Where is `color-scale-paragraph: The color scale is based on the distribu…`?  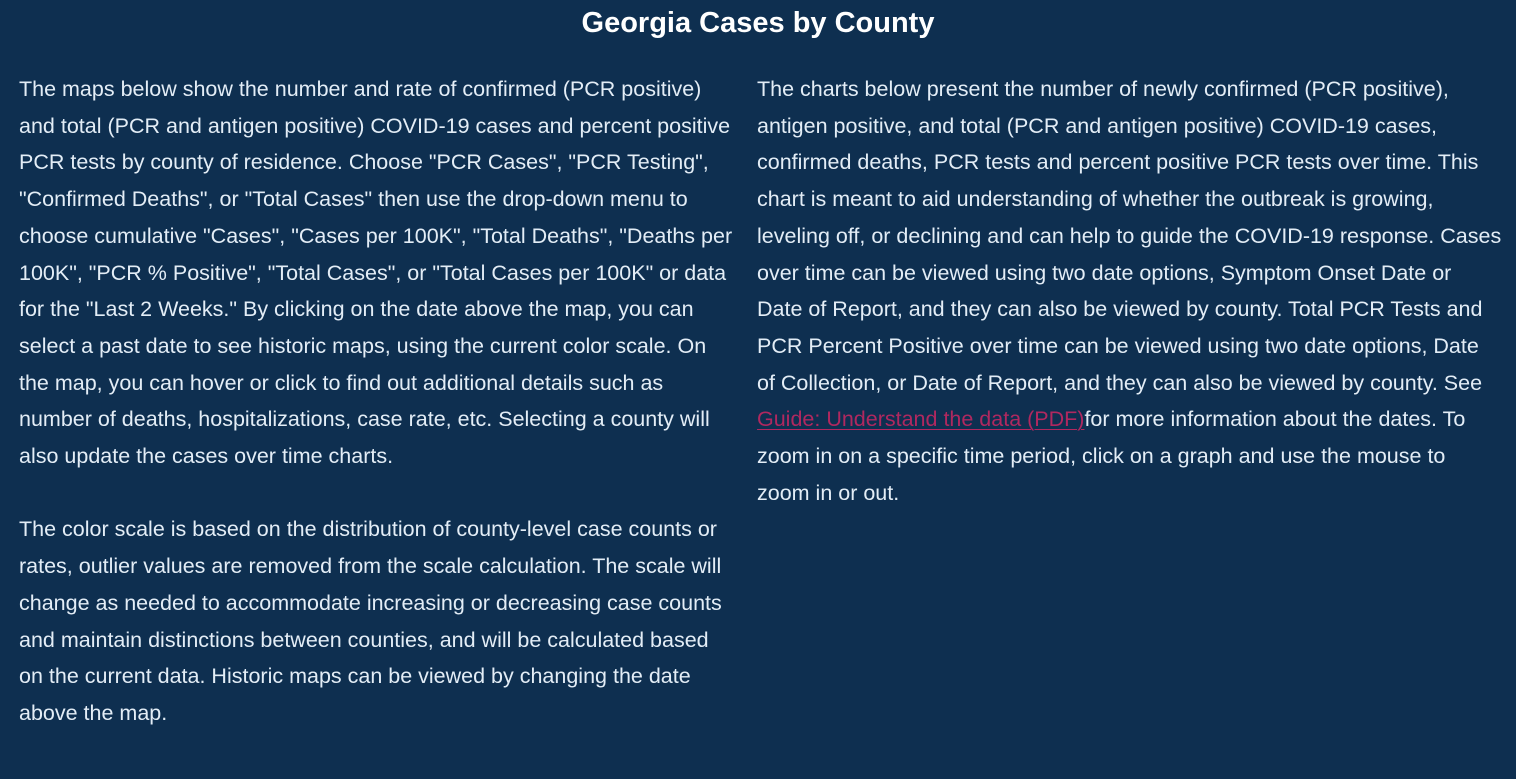
color-scale-paragraph: The color scale is based on the distribu… is located at coordinates (370, 621).